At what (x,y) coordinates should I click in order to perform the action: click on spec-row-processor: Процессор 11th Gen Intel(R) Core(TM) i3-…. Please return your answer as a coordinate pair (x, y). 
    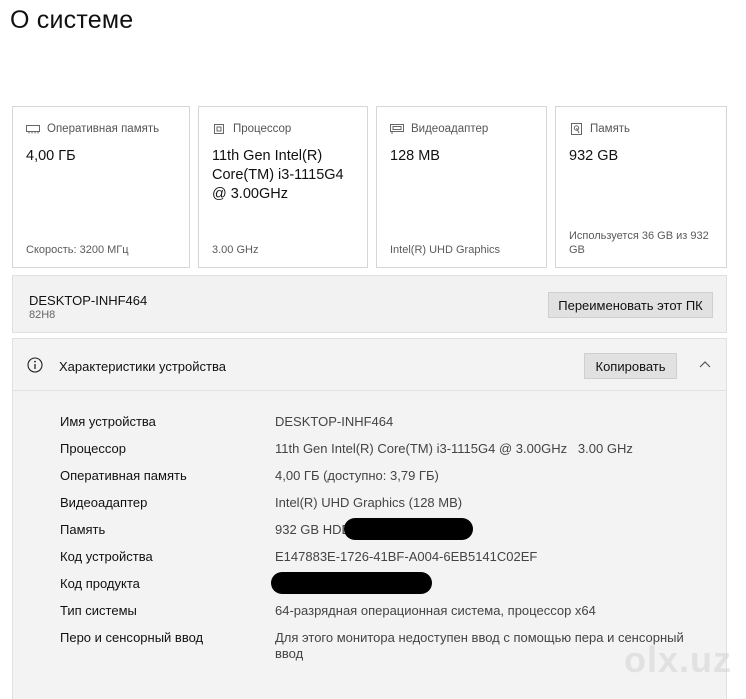
    Looking at the image, I should click on (380, 449).